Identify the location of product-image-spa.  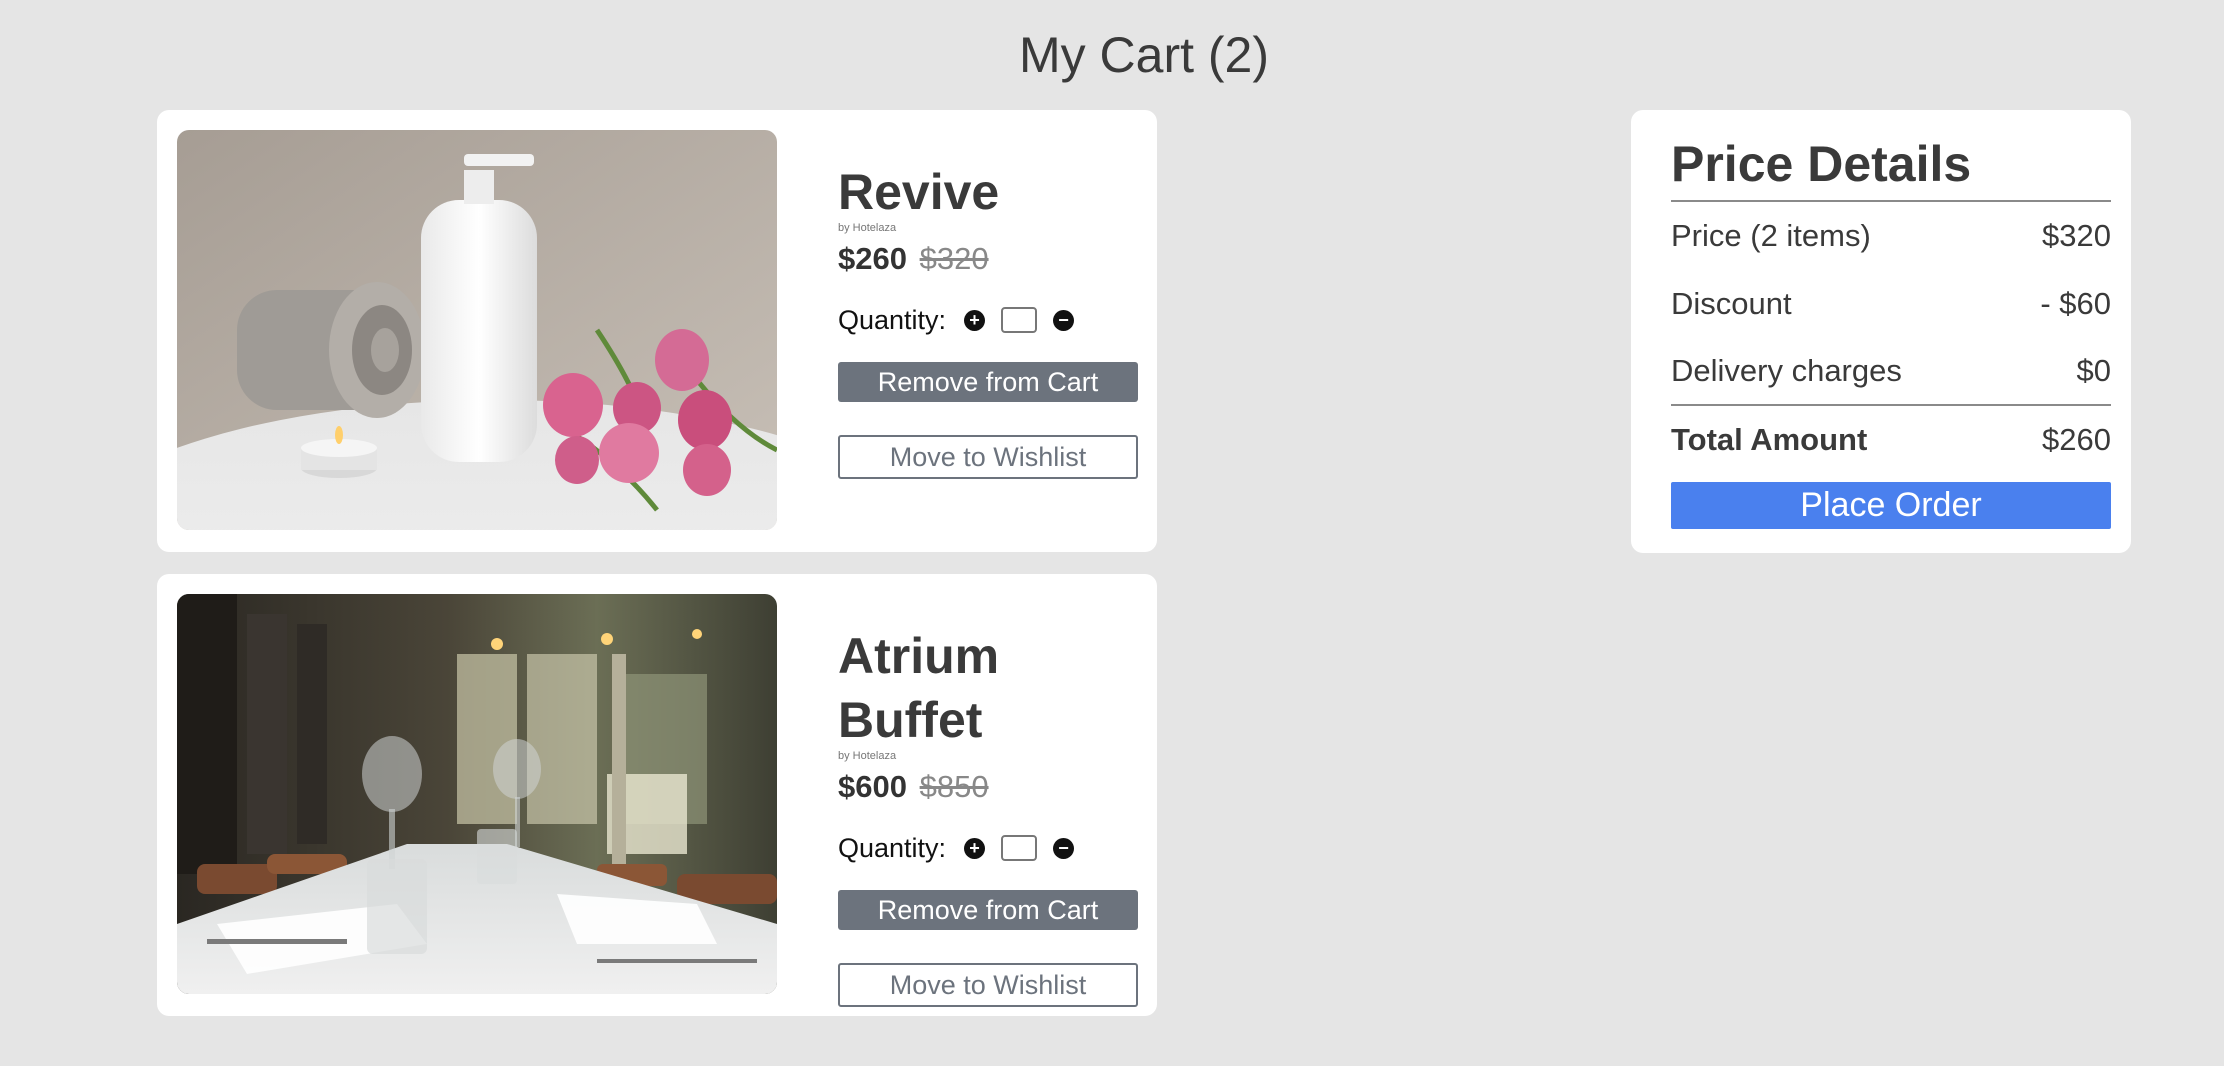
(477, 330).